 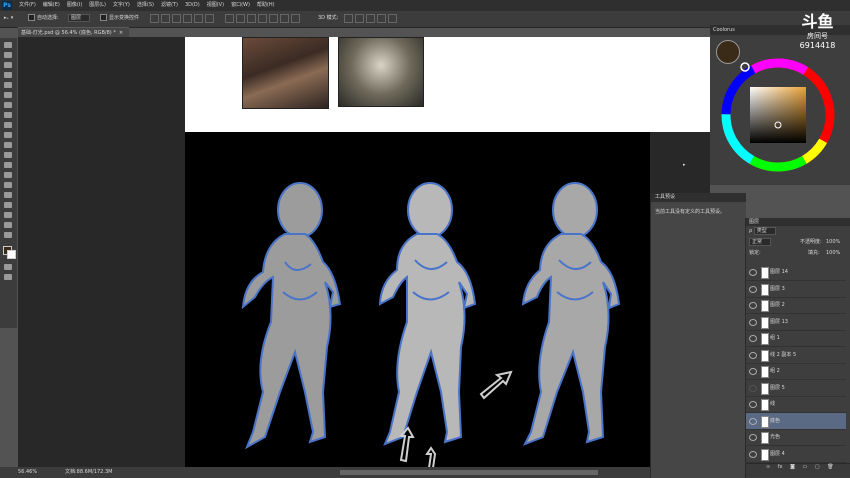 What do you see at coordinates (773, 404) in the screenshot?
I see `layer-name: 线` at bounding box center [773, 404].